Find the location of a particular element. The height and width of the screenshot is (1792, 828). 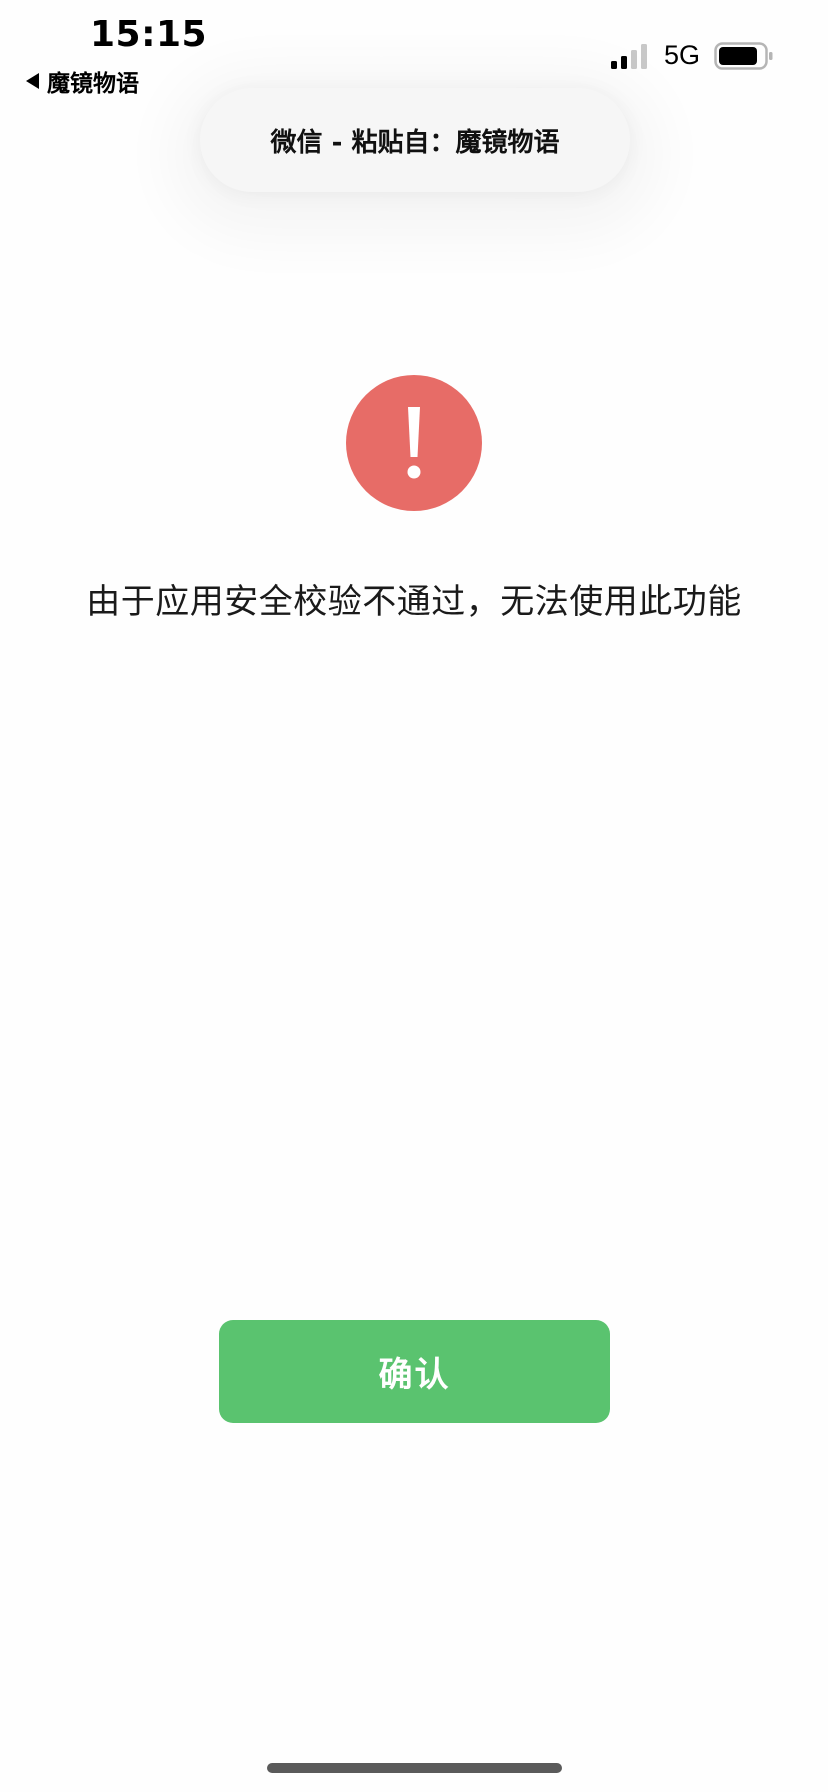

back-arrow-icon is located at coordinates (32, 81).